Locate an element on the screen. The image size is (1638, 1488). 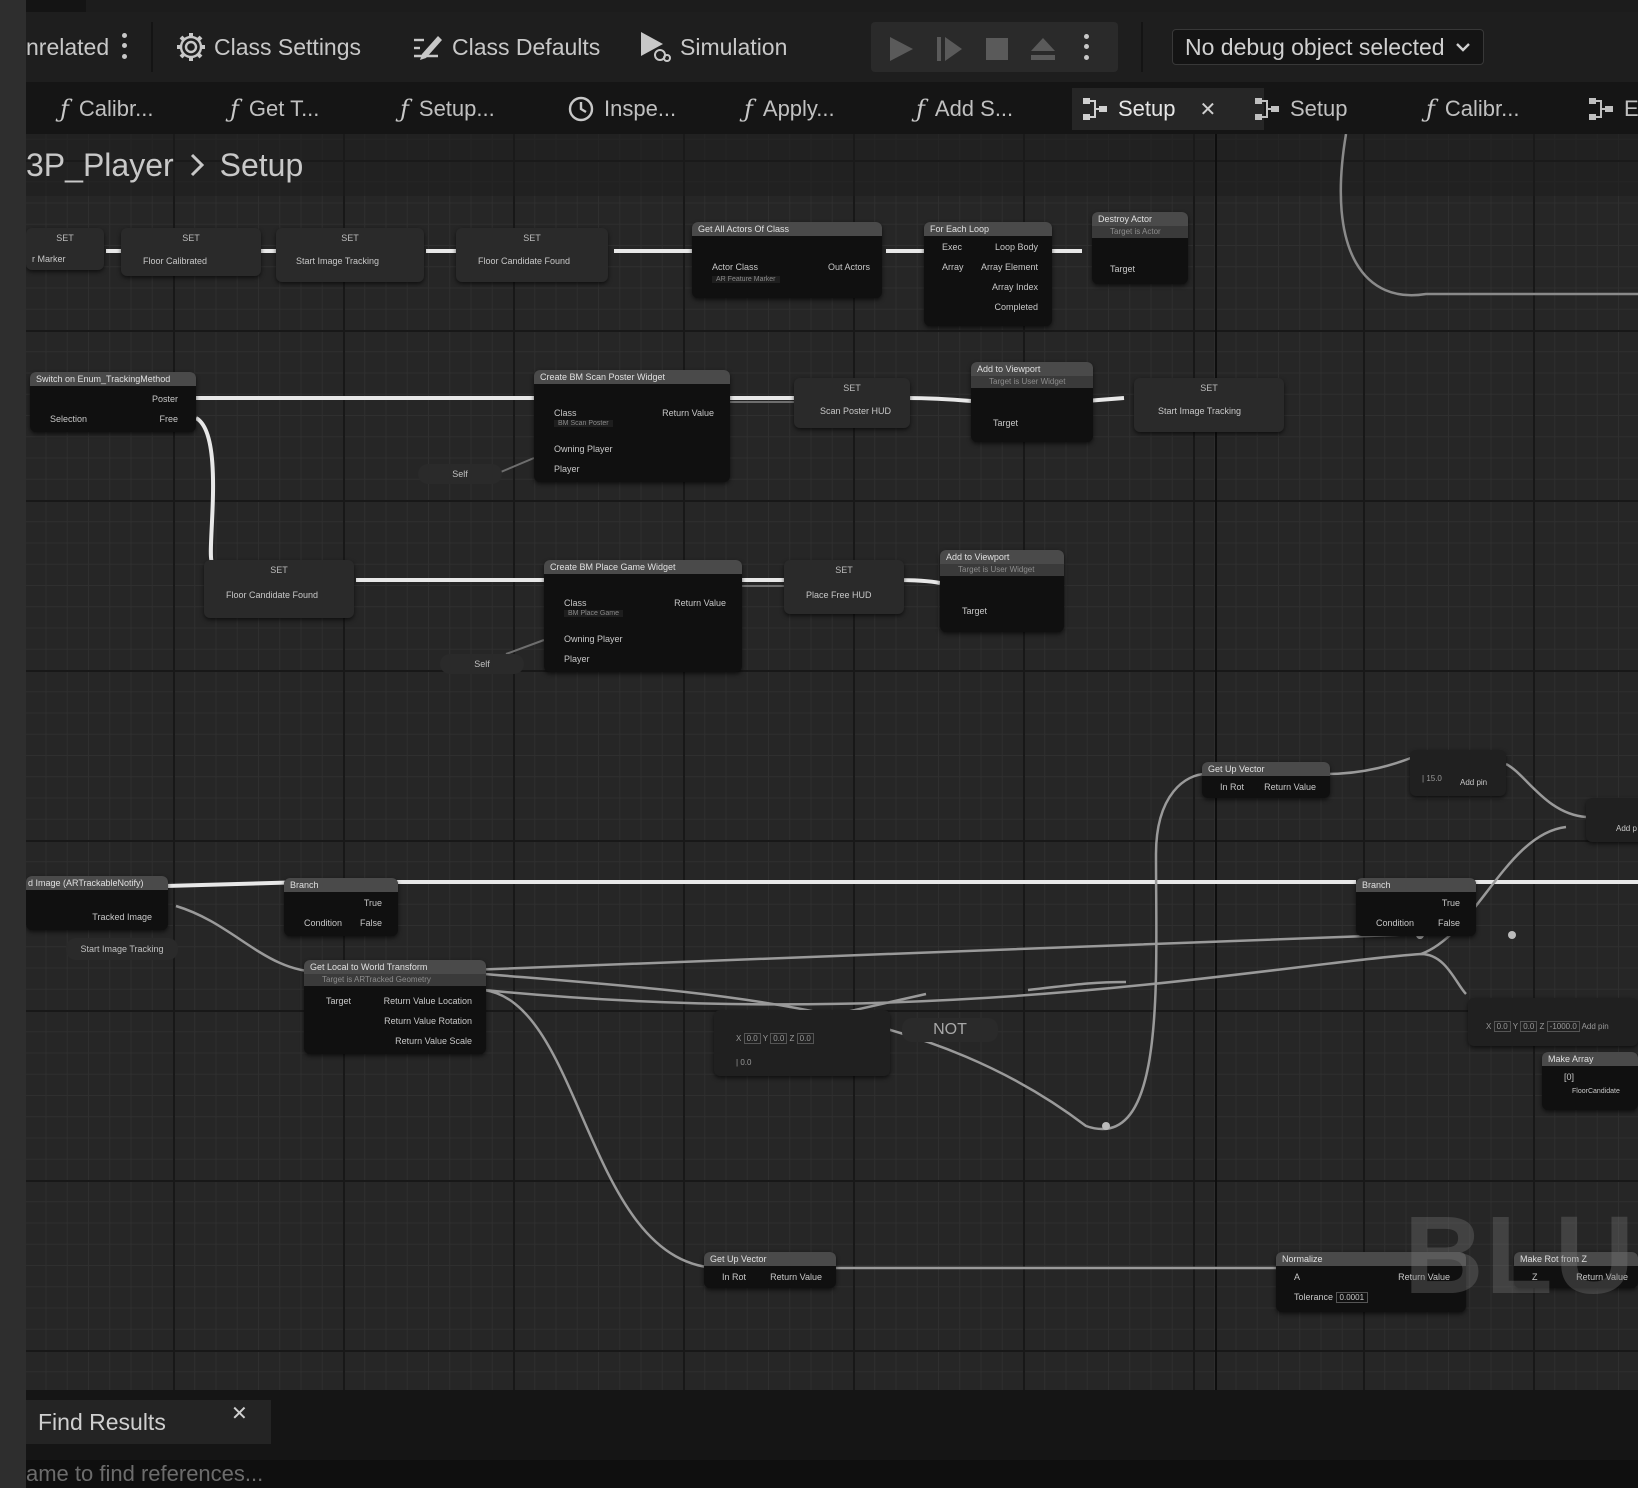
class-settings-button: Class Settings is located at coordinates (269, 47).